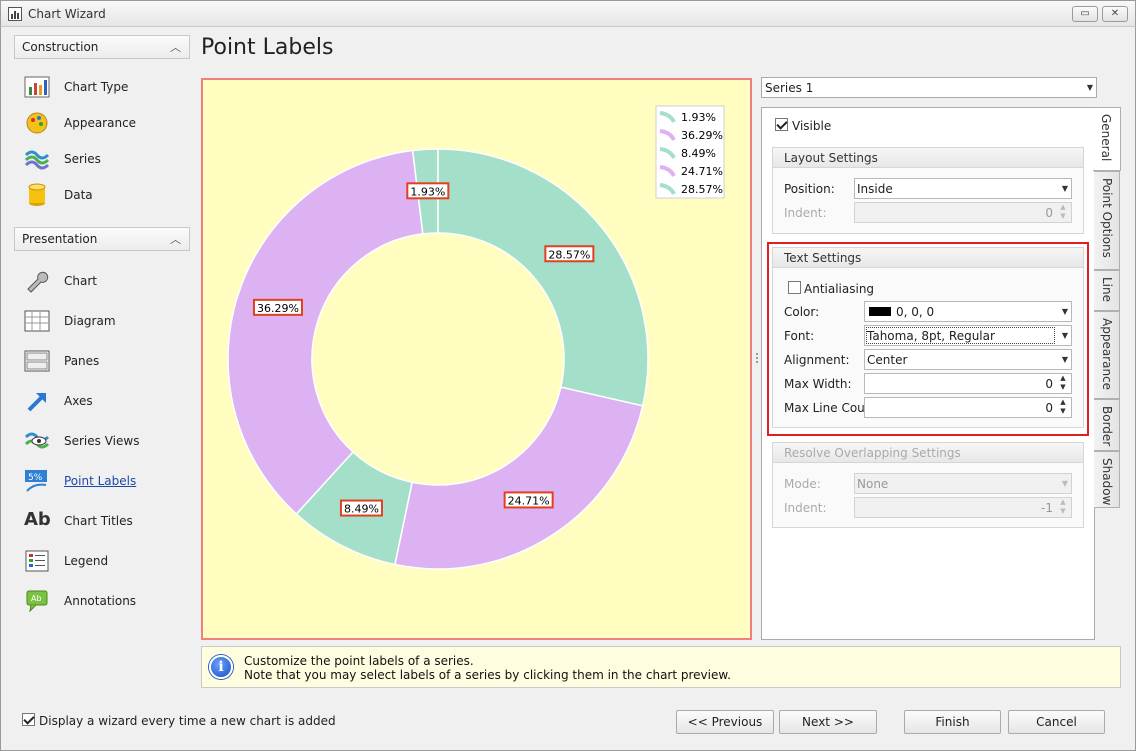 The width and height of the screenshot is (1136, 751). Describe the element at coordinates (15, 14) in the screenshot. I see `chart-wizard-app-icon` at that location.